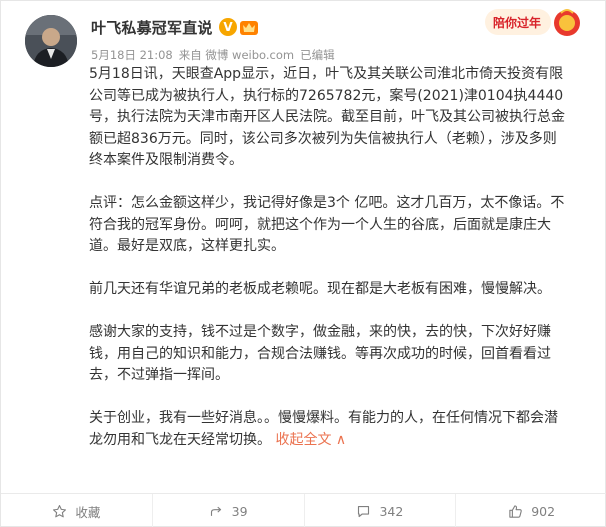  Describe the element at coordinates (364, 511) in the screenshot. I see `comment-icon` at that location.